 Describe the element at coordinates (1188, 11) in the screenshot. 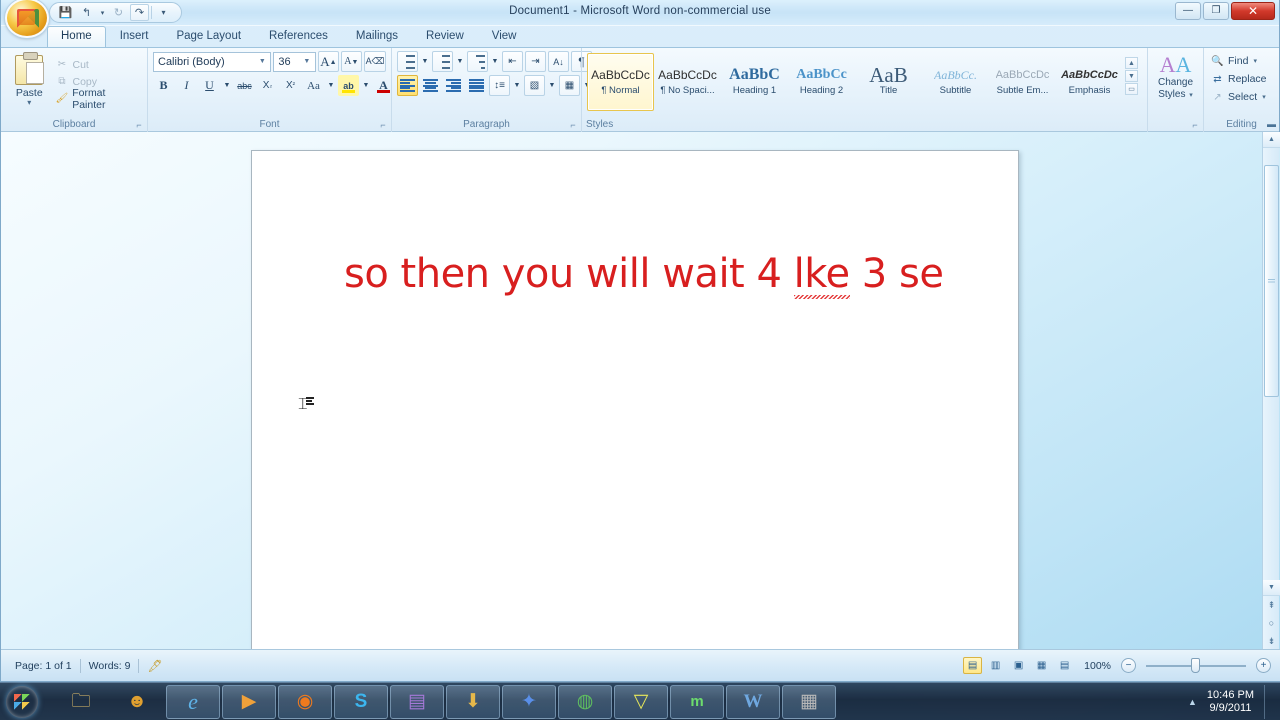

I see `minimize-button: —` at that location.